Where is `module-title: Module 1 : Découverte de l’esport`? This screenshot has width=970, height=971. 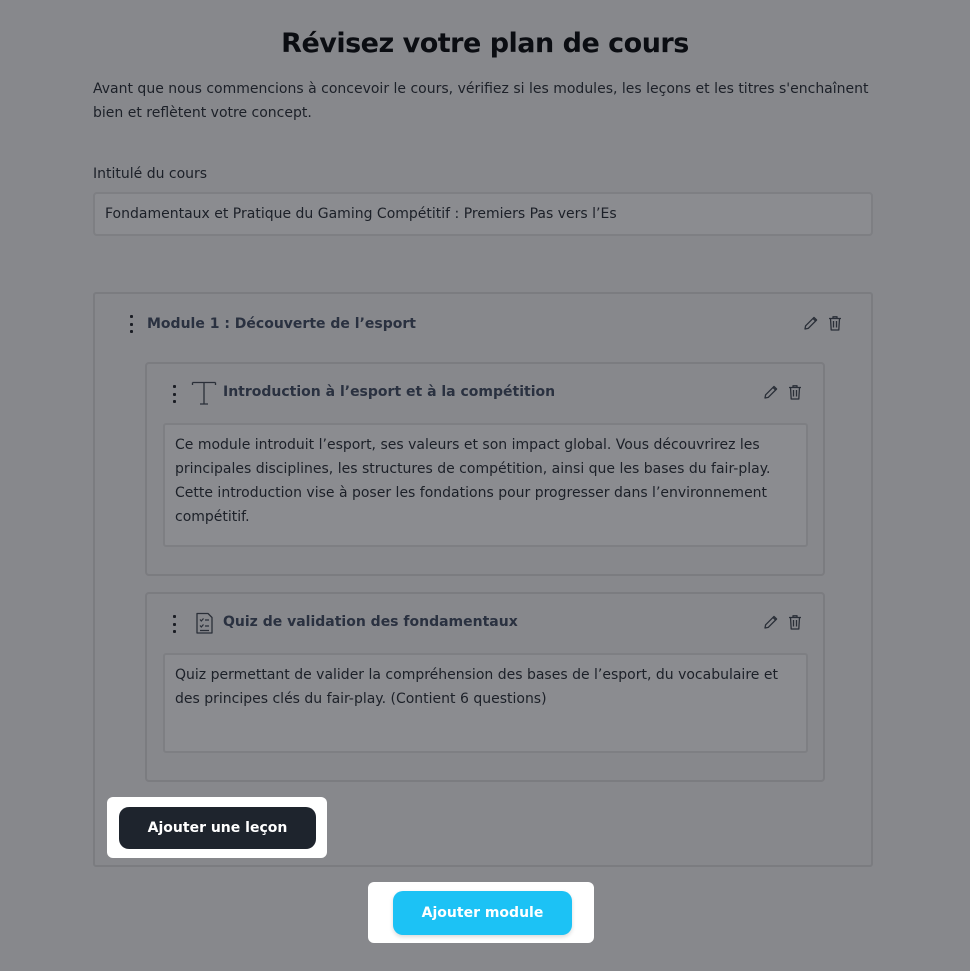 module-title: Module 1 : Découverte de l’esport is located at coordinates (281, 324).